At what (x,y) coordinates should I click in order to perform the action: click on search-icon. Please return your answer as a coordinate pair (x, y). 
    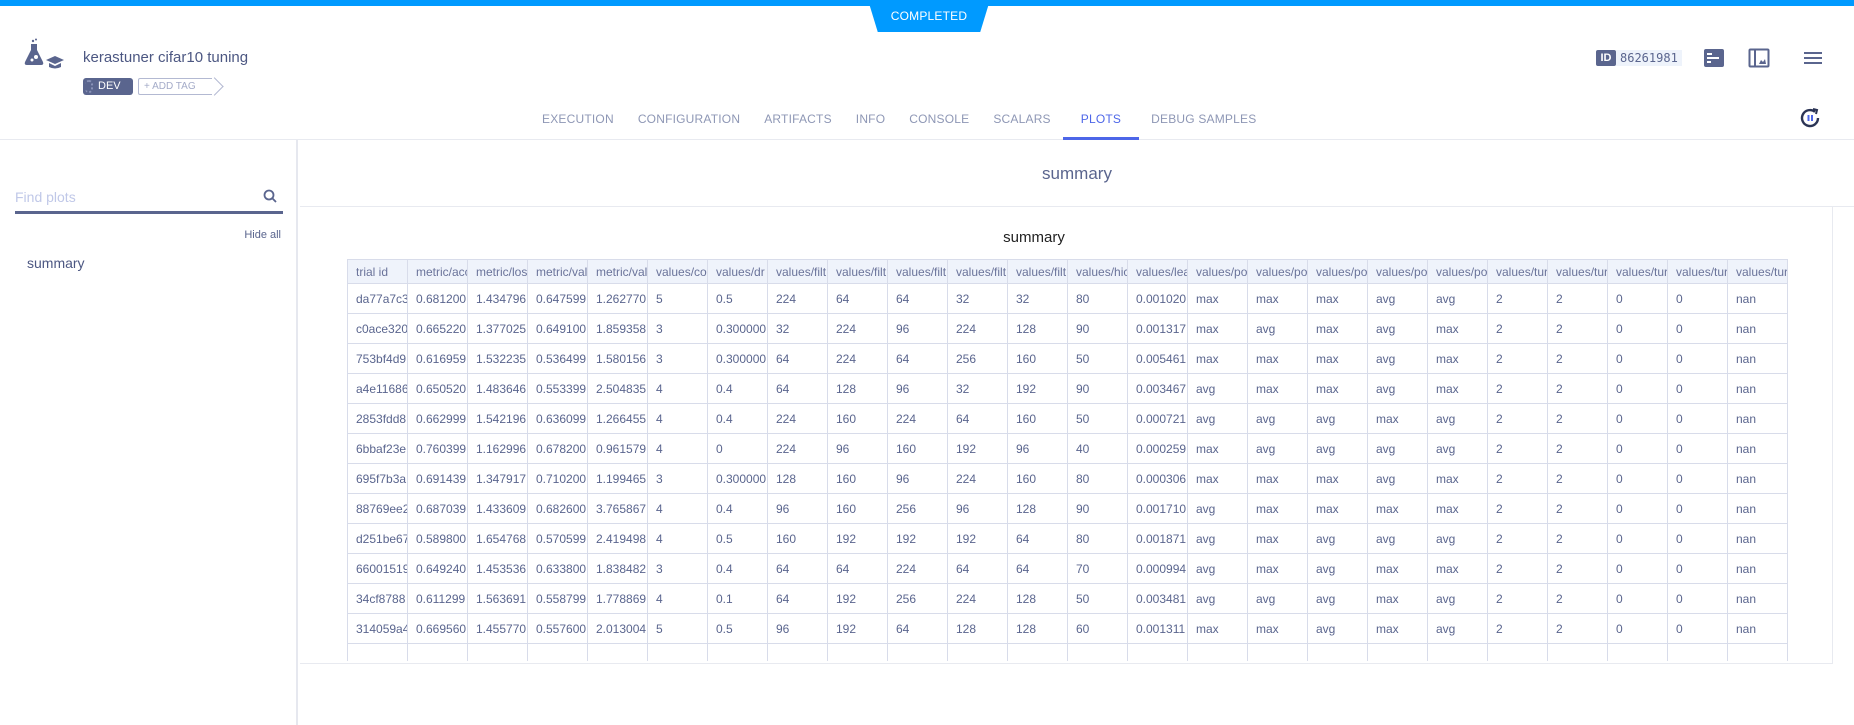
    Looking at the image, I should click on (270, 196).